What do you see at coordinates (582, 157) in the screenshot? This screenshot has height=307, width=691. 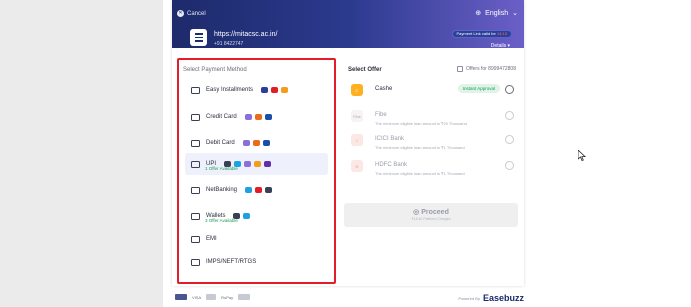 I see `mouse-pointer-icon` at bounding box center [582, 157].